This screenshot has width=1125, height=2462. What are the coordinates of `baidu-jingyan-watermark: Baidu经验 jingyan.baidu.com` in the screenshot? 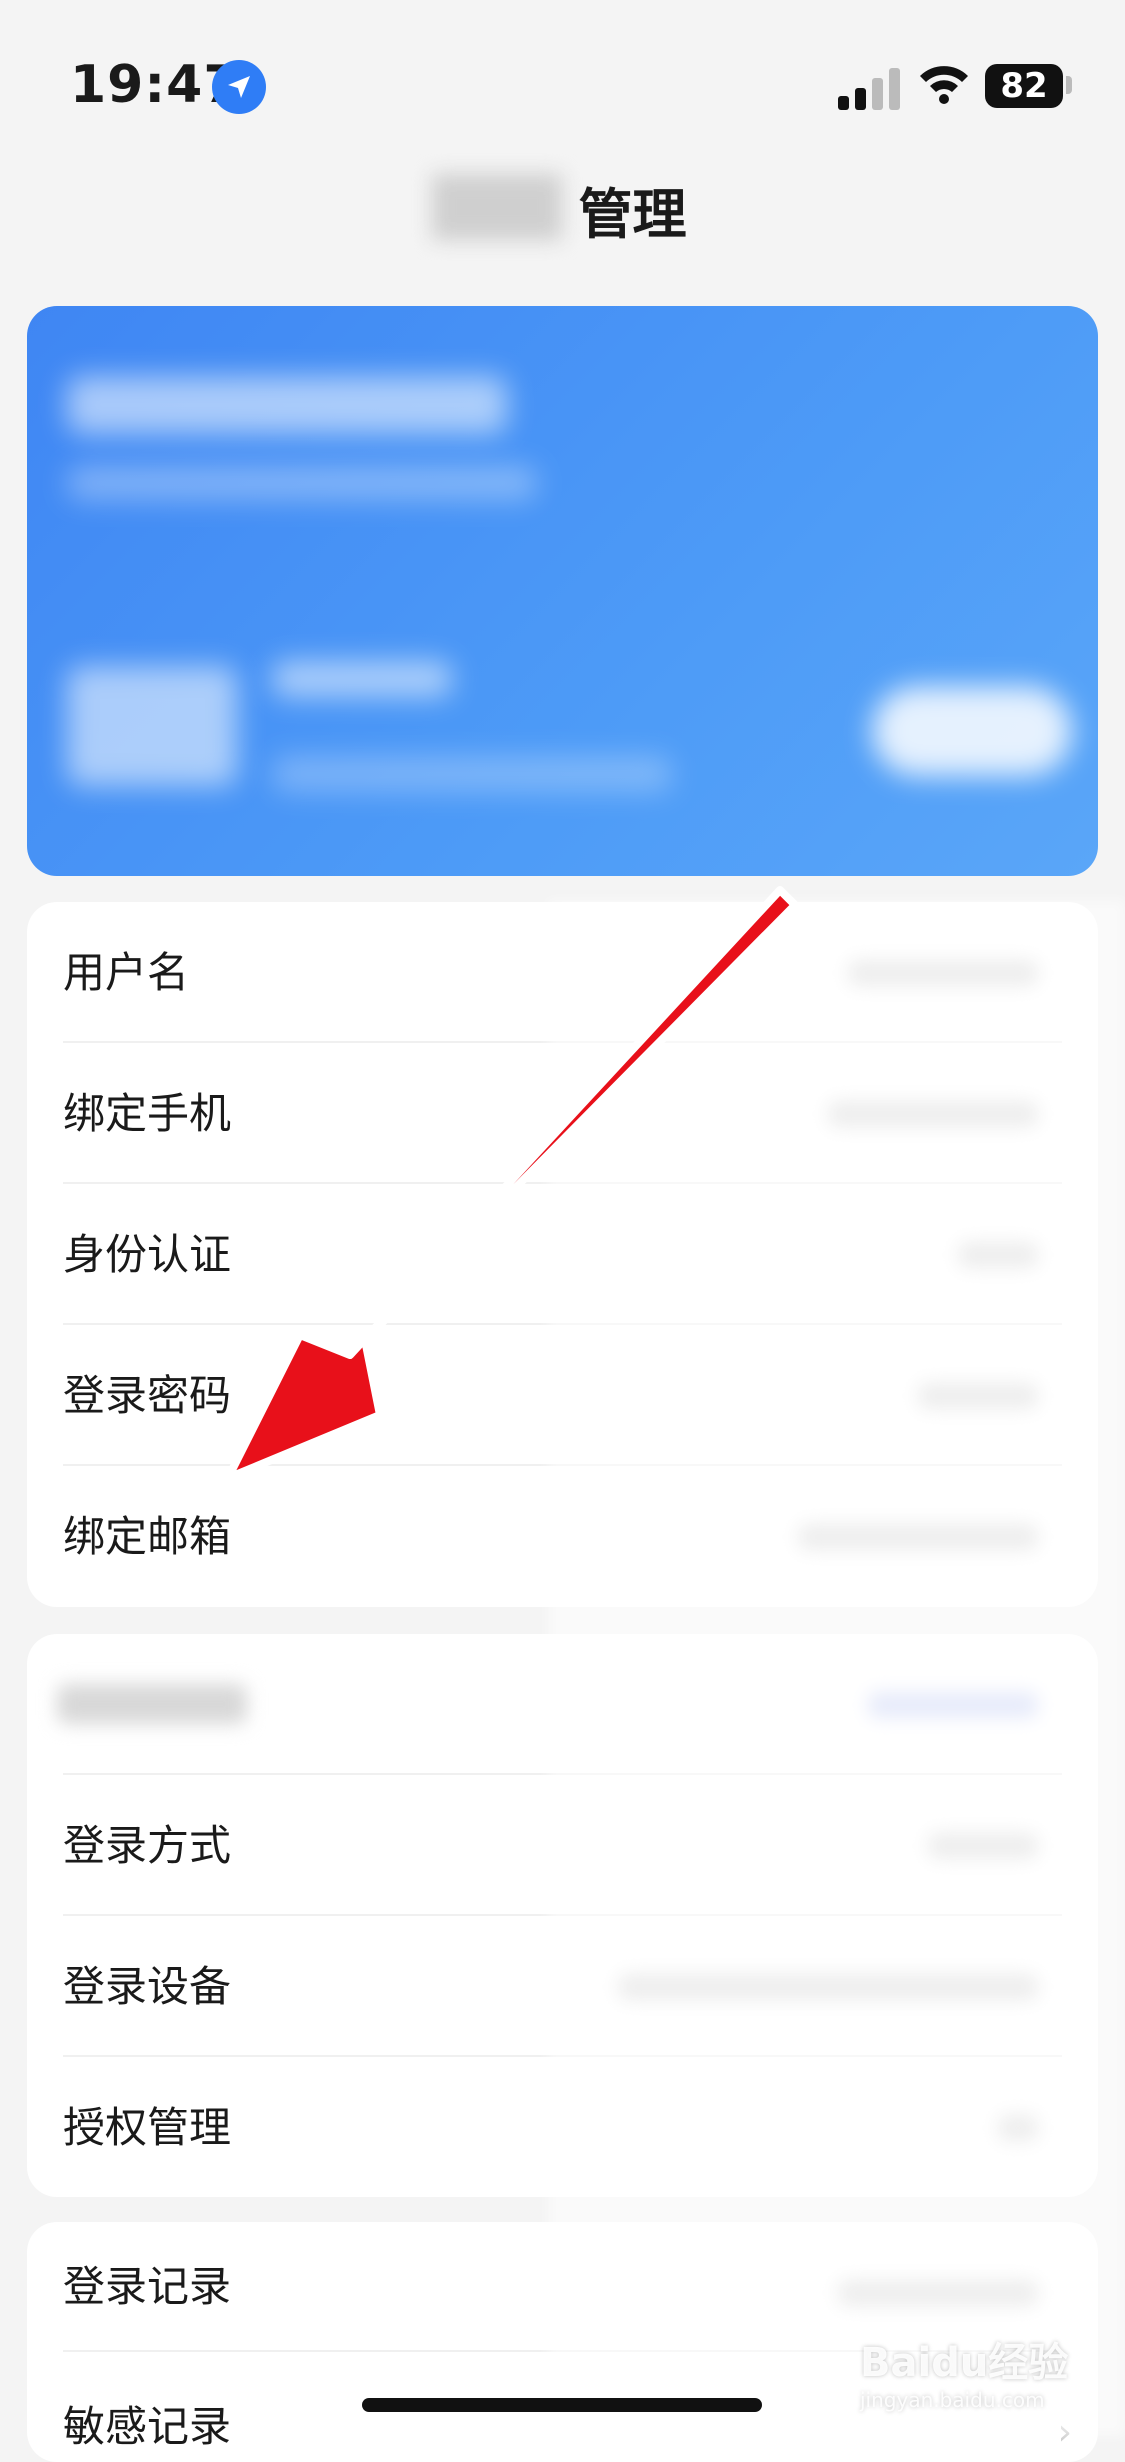 It's located at (964, 2371).